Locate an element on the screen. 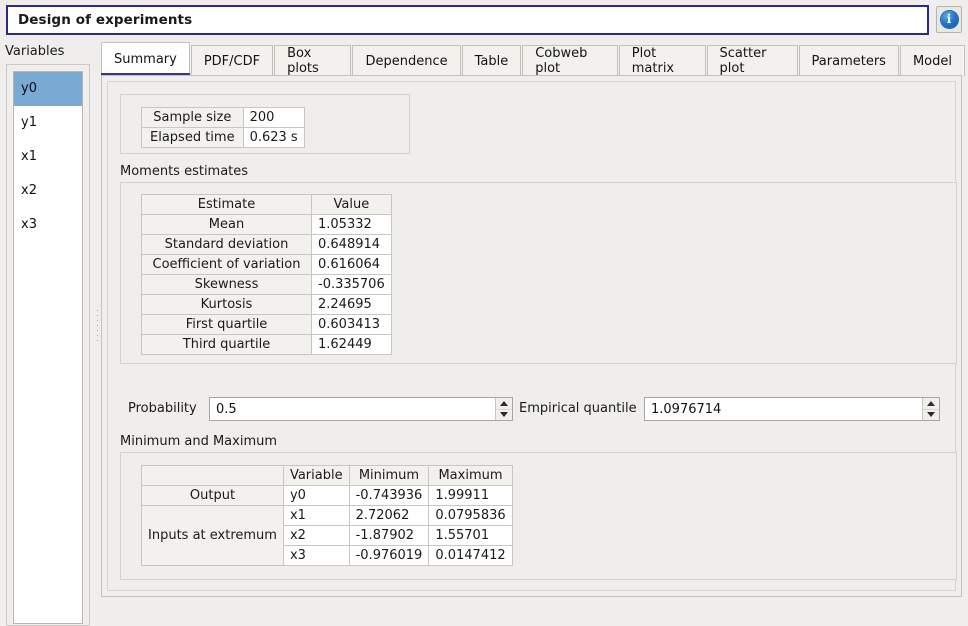 This screenshot has width=968, height=626. variable-item-x2: x2 is located at coordinates (48, 191).